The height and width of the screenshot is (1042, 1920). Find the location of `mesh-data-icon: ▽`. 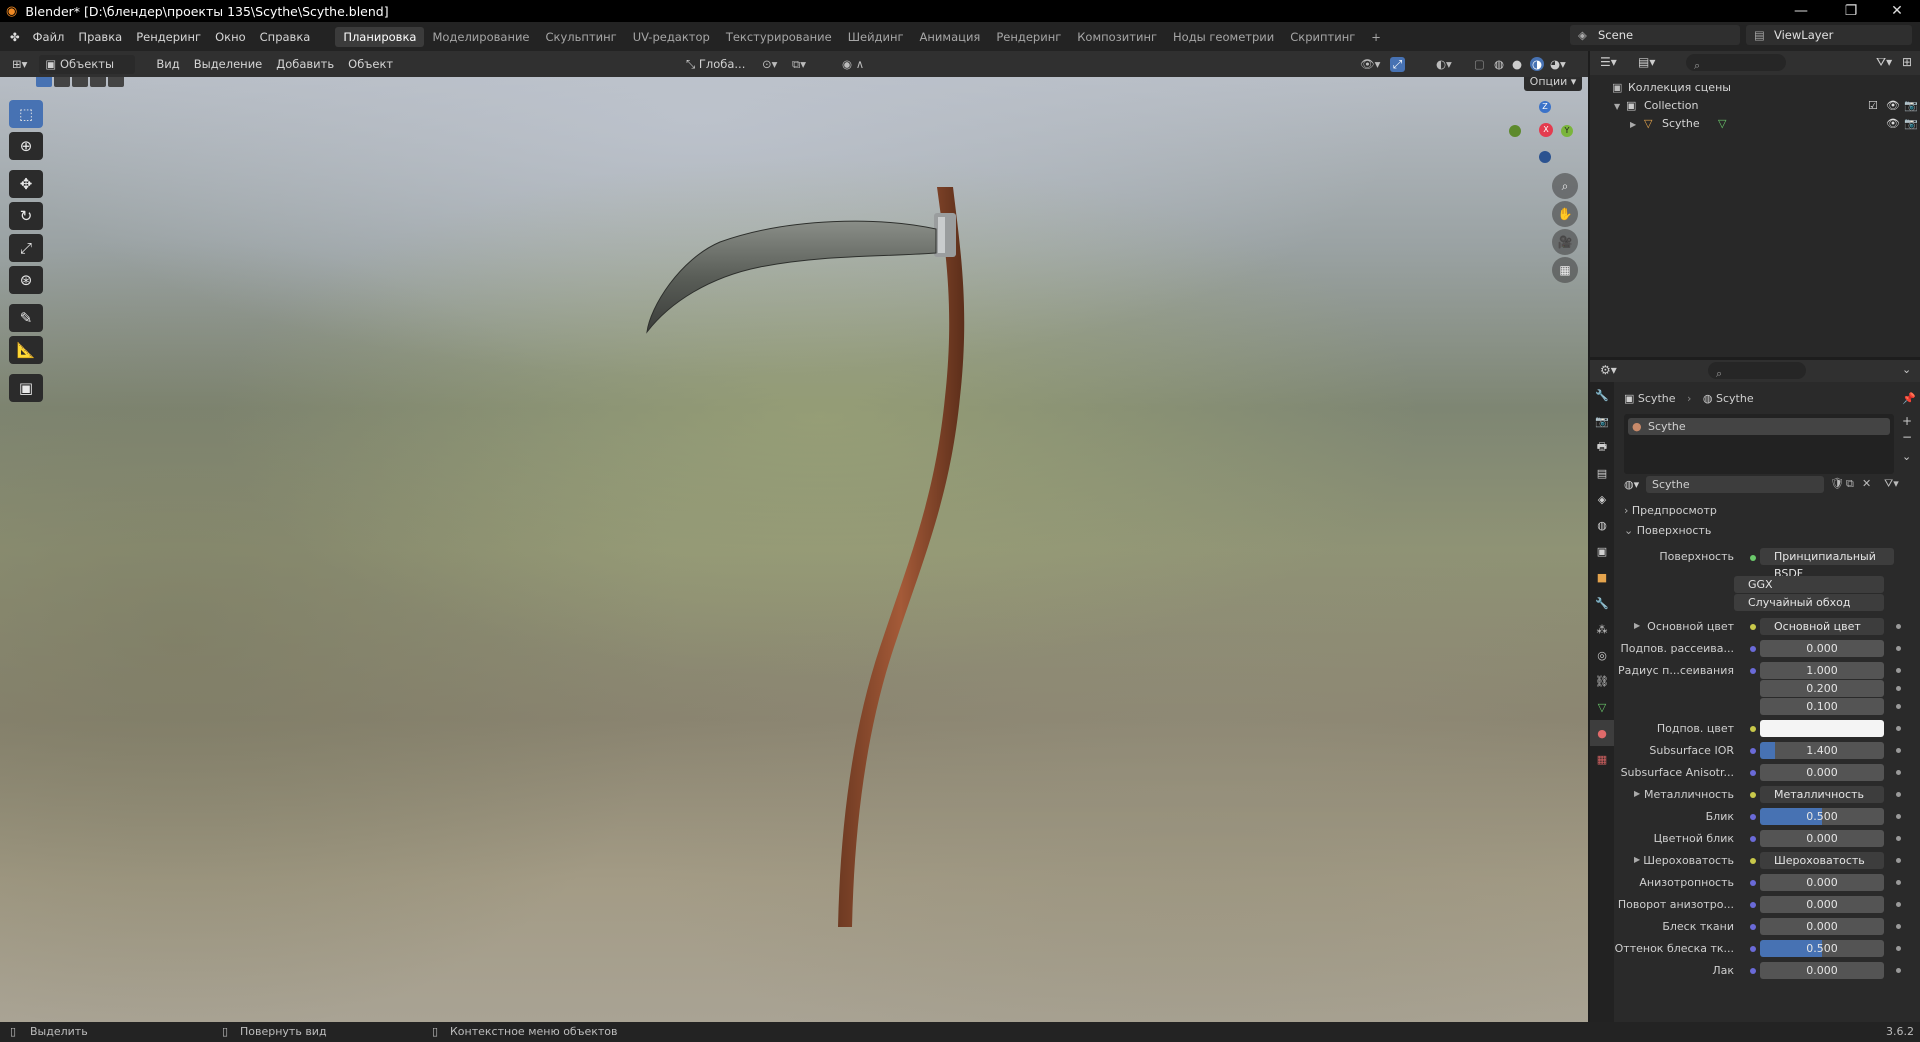

mesh-data-icon: ▽ is located at coordinates (1722, 123).